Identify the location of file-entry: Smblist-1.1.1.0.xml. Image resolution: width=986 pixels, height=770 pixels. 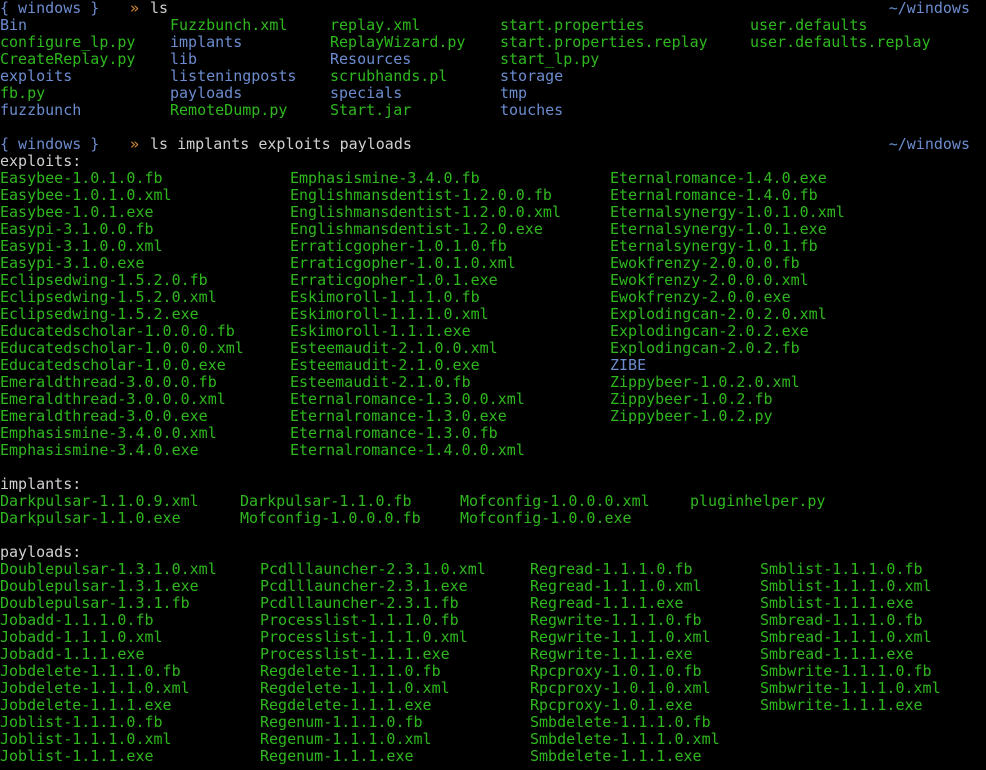
(846, 586).